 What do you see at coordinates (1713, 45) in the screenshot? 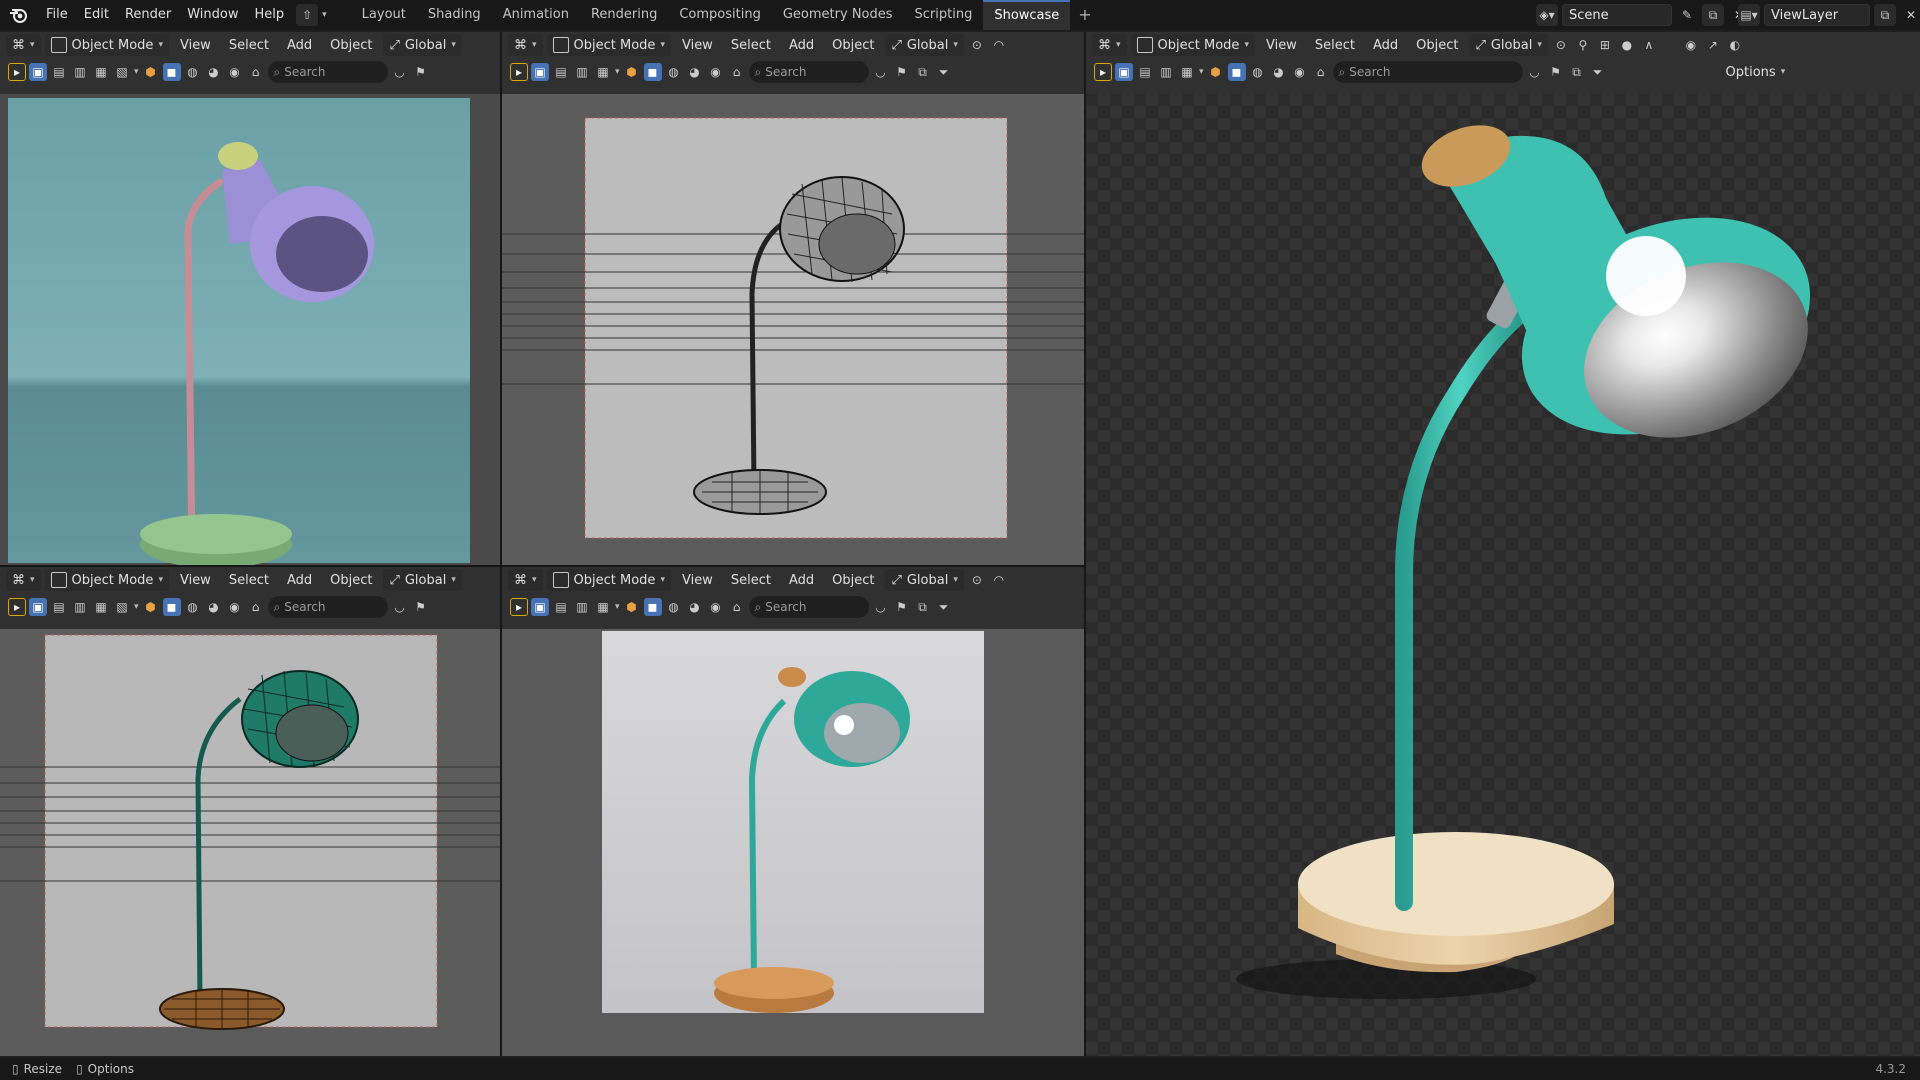
I see `gizmo-icon: ↗` at bounding box center [1713, 45].